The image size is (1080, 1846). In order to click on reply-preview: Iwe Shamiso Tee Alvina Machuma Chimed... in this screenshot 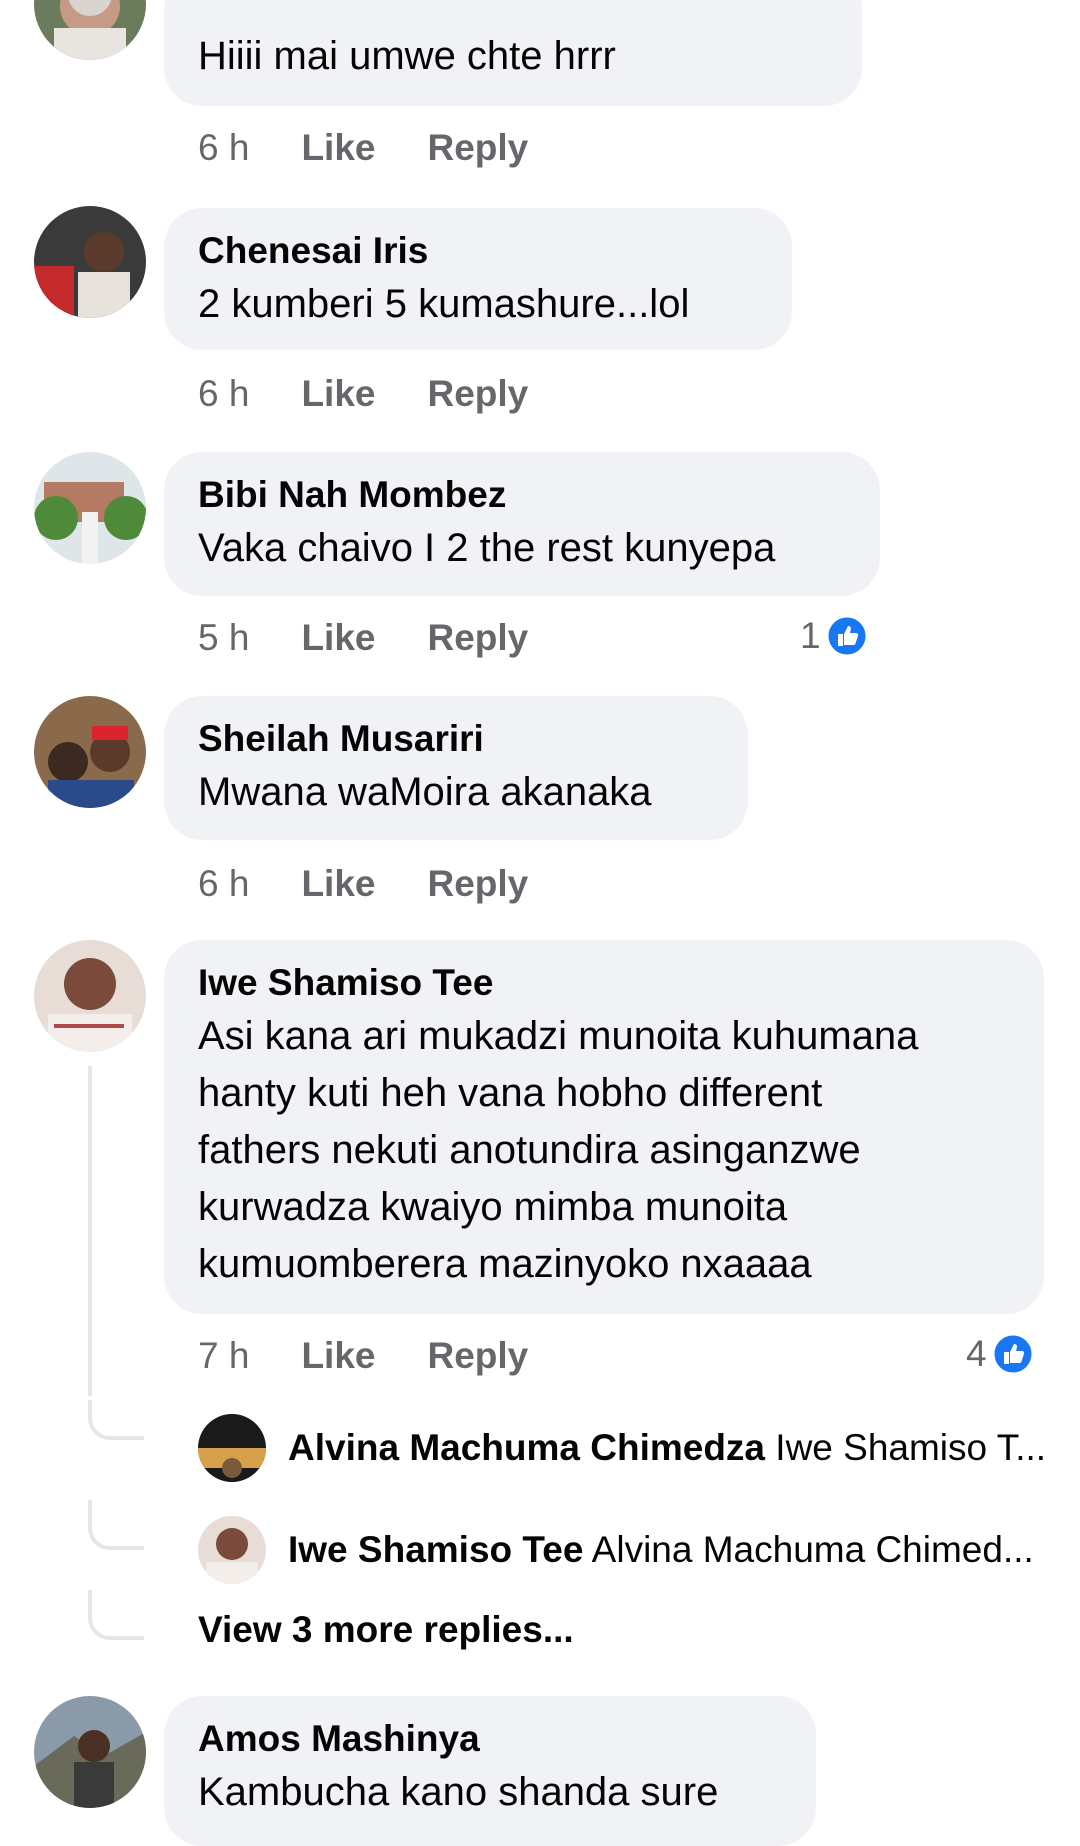, I will do `click(673, 1550)`.